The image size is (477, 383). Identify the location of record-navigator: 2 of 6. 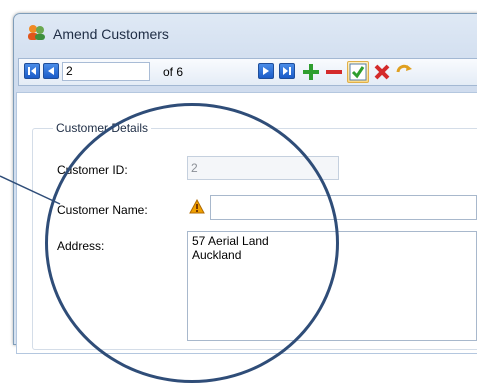
(247, 72).